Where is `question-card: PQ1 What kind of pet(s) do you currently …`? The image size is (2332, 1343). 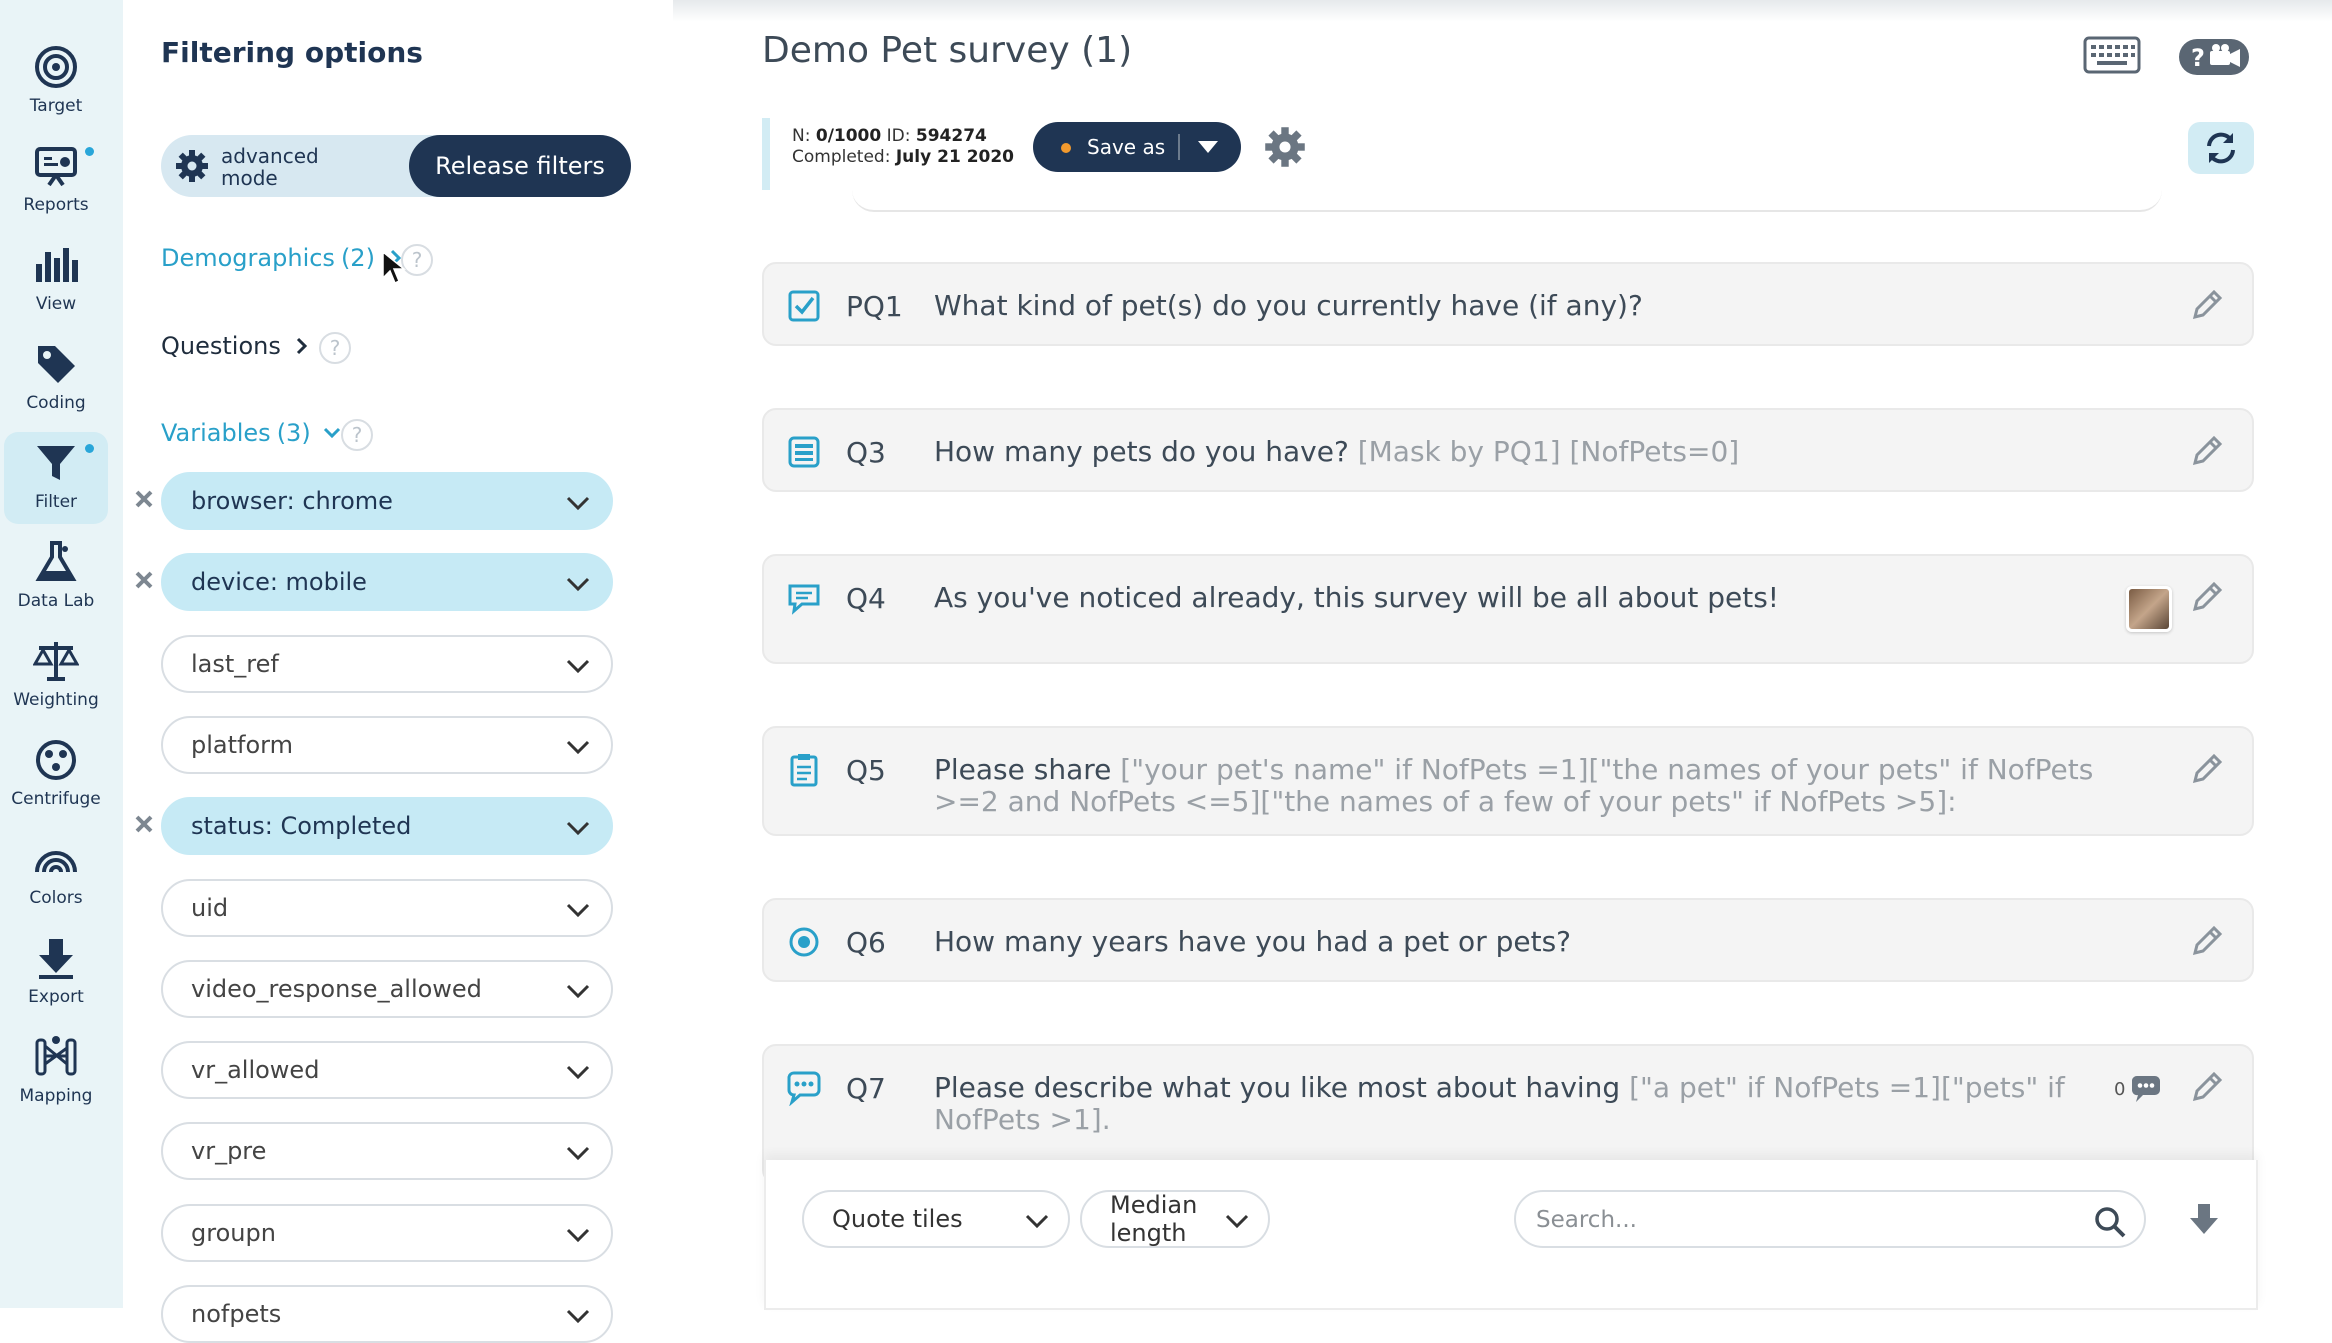
question-card: PQ1 What kind of pet(s) do you currently … is located at coordinates (1508, 304).